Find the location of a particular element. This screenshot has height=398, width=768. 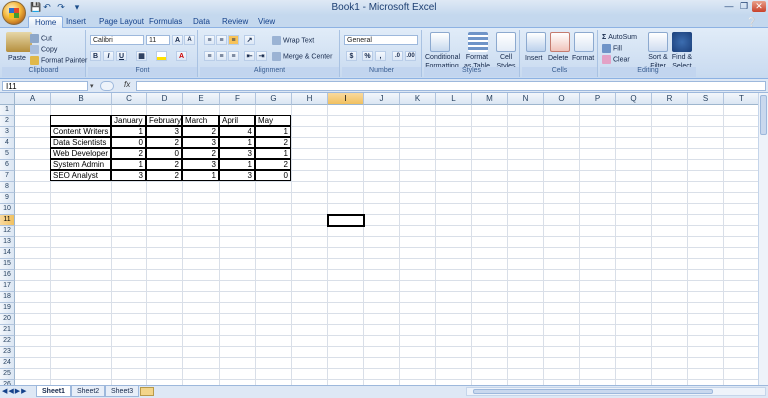

italic-button: I is located at coordinates (108, 56).